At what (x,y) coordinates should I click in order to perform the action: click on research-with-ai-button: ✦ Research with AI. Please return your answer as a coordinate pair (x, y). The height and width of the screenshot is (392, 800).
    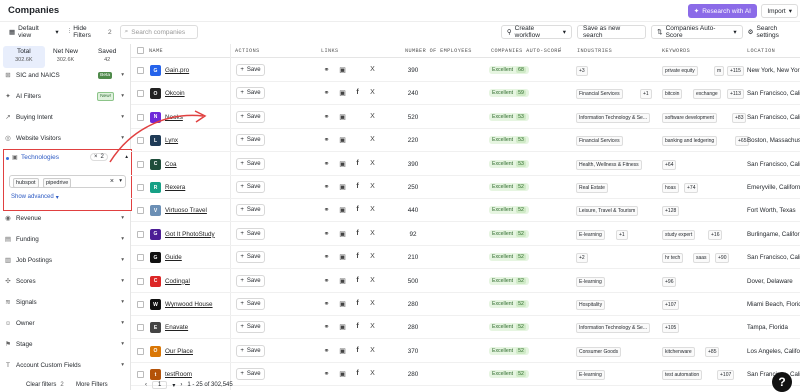
    Looking at the image, I should click on (722, 11).